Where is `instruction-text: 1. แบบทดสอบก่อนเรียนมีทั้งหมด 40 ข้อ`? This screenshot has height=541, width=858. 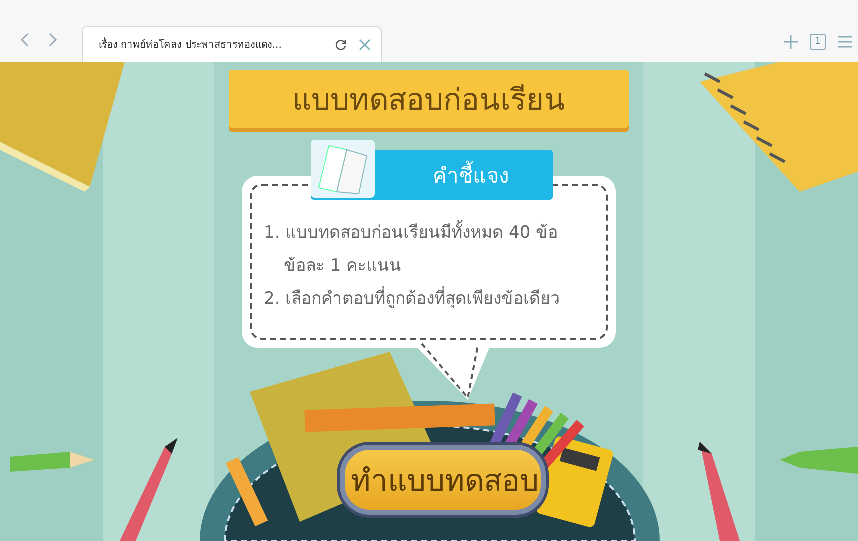
instruction-text: 1. แบบทดสอบก่อนเรียนมีทั้งหมด 40 ข้อ is located at coordinates (431, 231).